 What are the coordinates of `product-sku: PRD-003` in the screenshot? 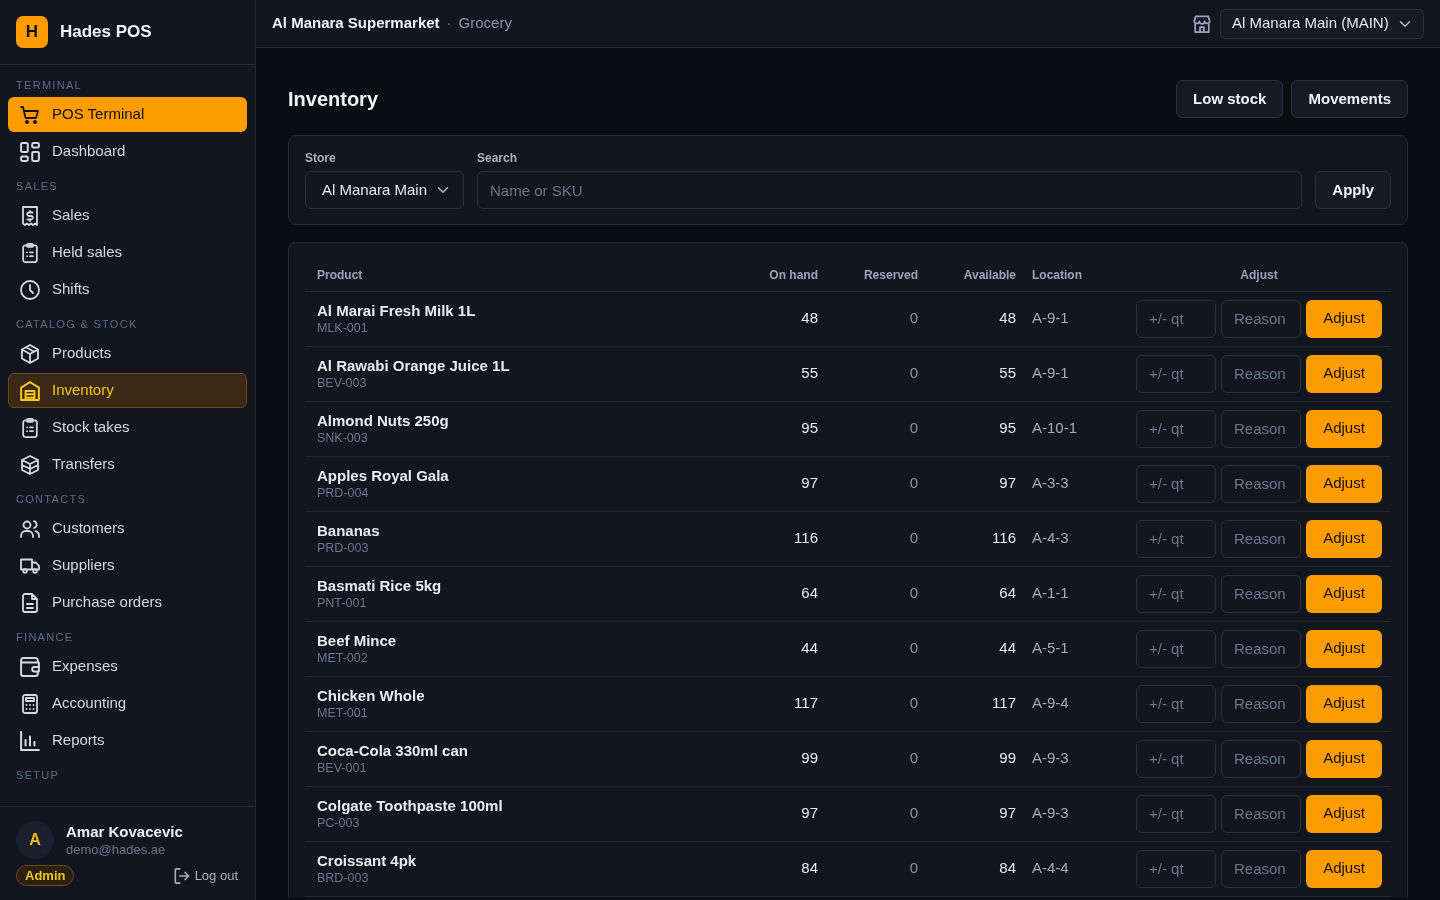 It's located at (343, 547).